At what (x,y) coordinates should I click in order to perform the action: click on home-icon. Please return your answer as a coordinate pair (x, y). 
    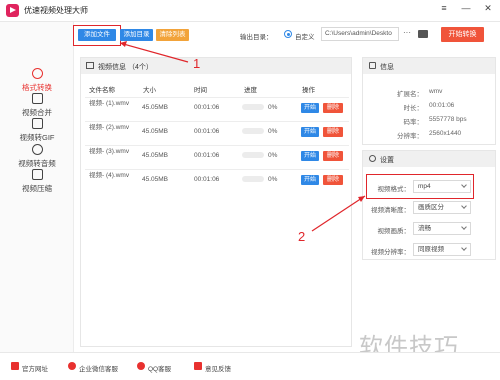
    Looking at the image, I should click on (15, 366).